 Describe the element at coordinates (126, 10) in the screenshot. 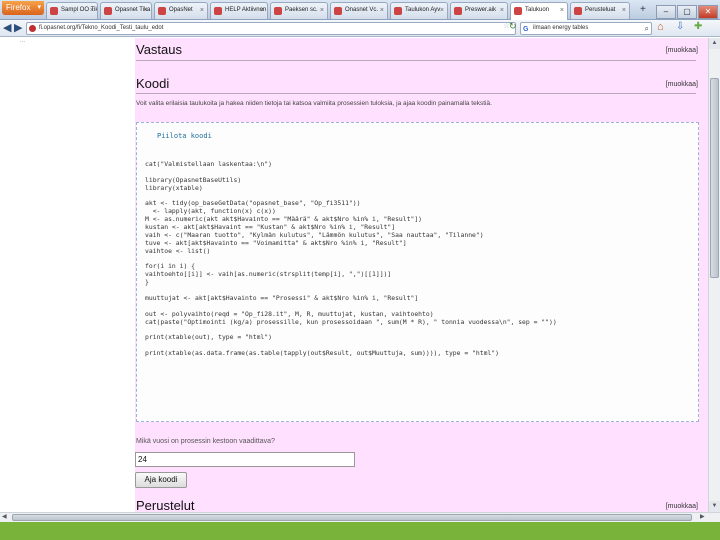

I see `browser-tab: Opasnet Tika ×` at that location.